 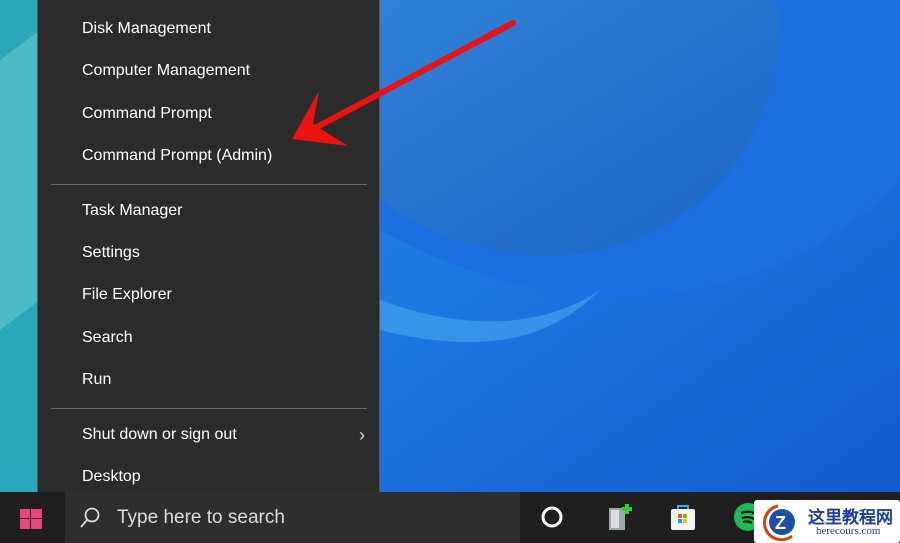 I want to click on microsoft-store-icon, so click(x=683, y=517).